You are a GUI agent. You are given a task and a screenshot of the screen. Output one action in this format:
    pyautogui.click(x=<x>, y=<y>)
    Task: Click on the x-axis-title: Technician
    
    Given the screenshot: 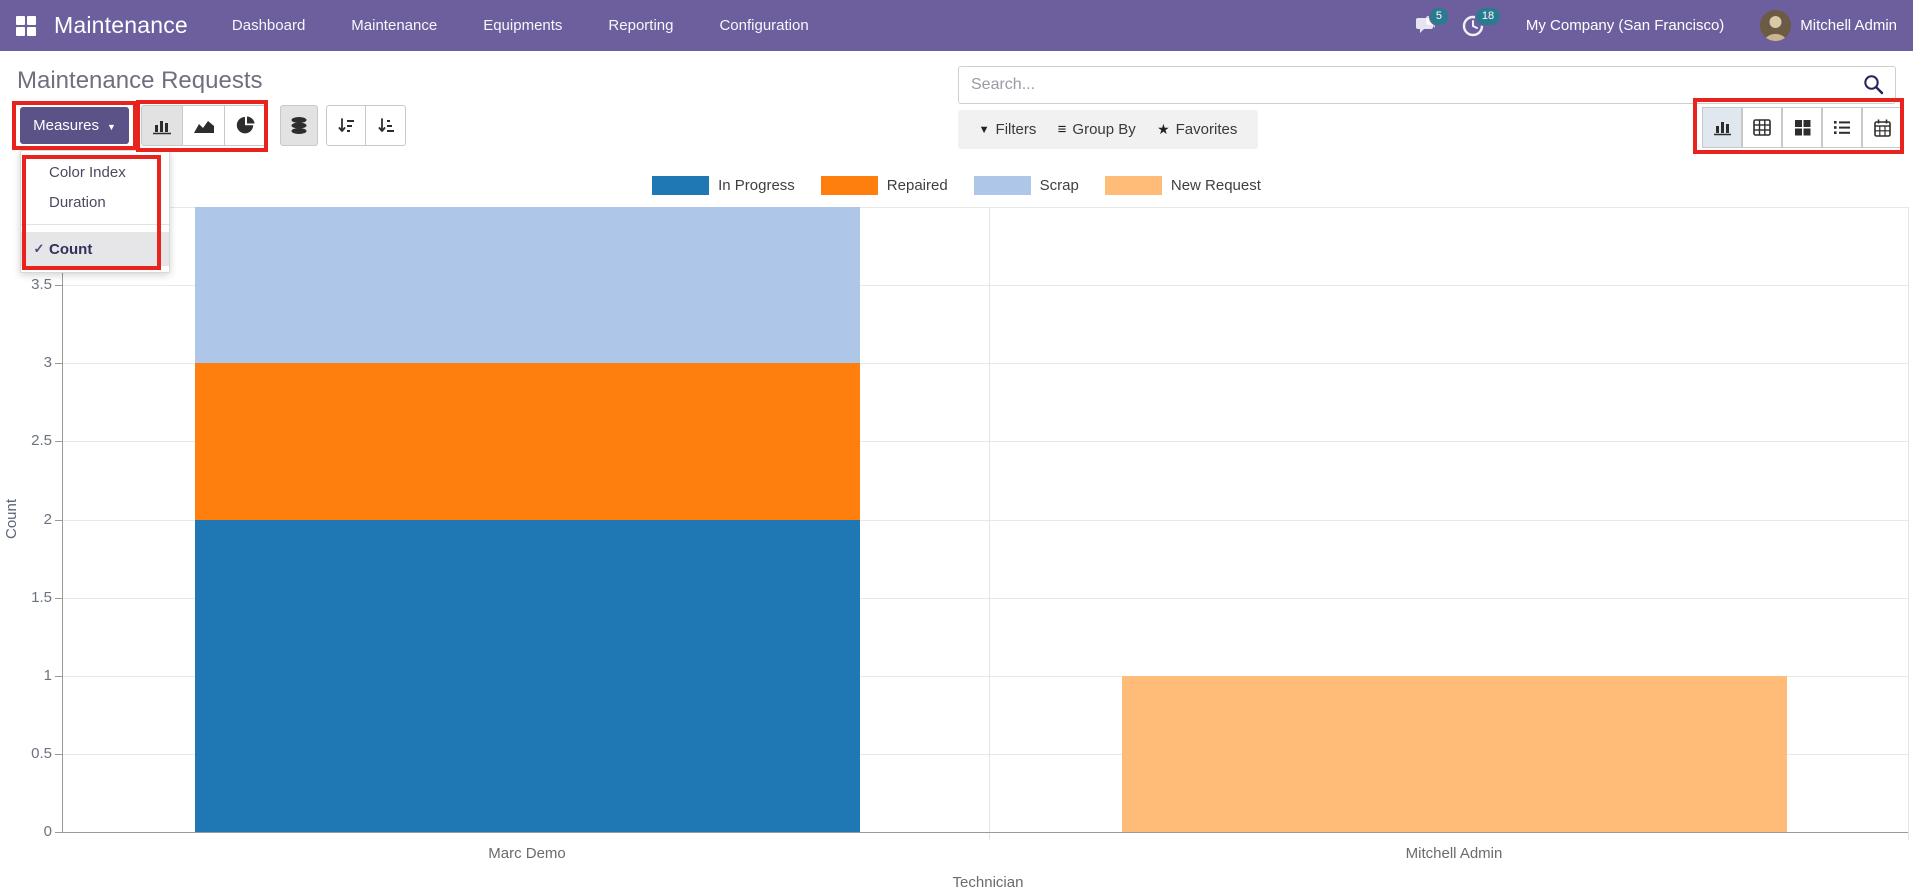 What is the action you would take?
    pyautogui.click(x=988, y=882)
    